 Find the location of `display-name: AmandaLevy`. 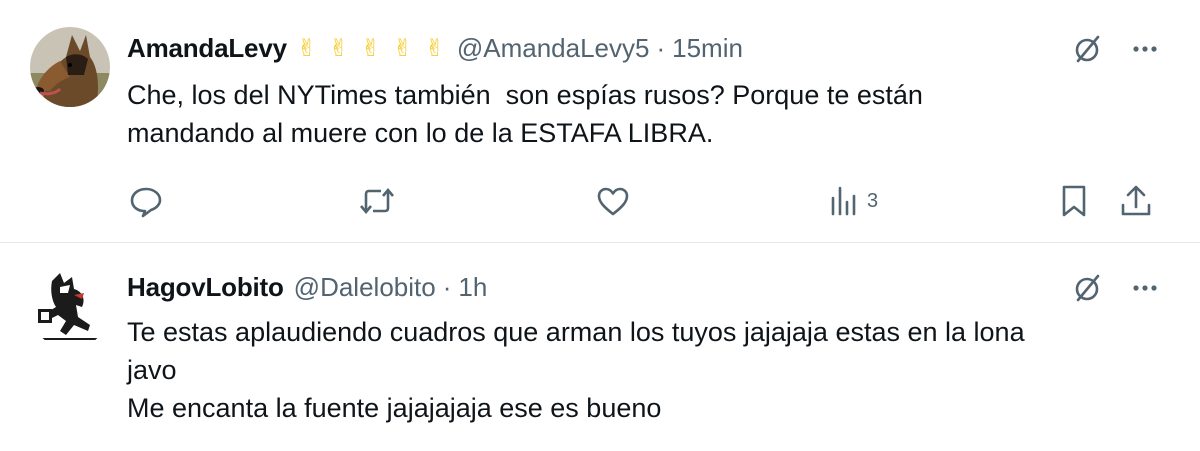

display-name: AmandaLevy is located at coordinates (207, 48).